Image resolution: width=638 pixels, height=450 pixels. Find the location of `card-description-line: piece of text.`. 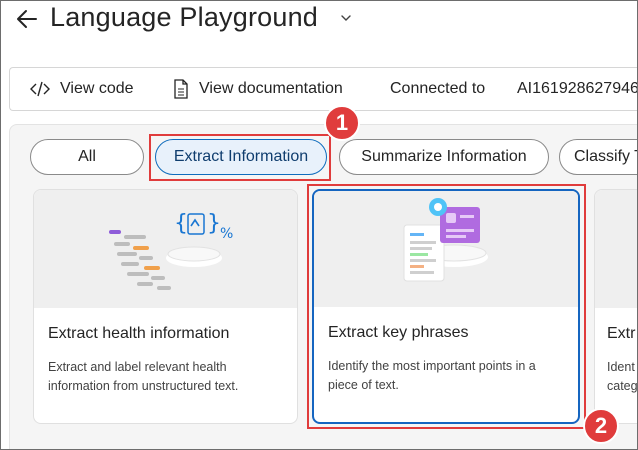

card-description-line: piece of text. is located at coordinates (363, 385).